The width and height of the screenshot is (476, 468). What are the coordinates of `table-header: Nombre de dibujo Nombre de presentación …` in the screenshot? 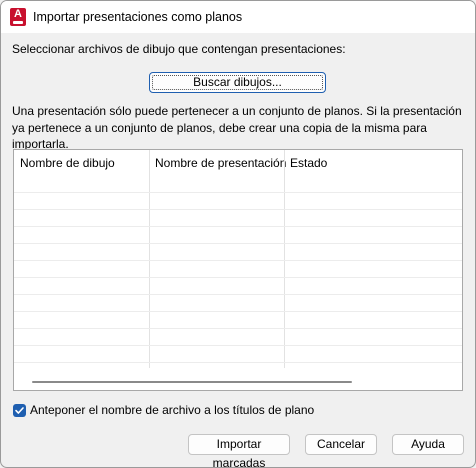 It's located at (238, 163).